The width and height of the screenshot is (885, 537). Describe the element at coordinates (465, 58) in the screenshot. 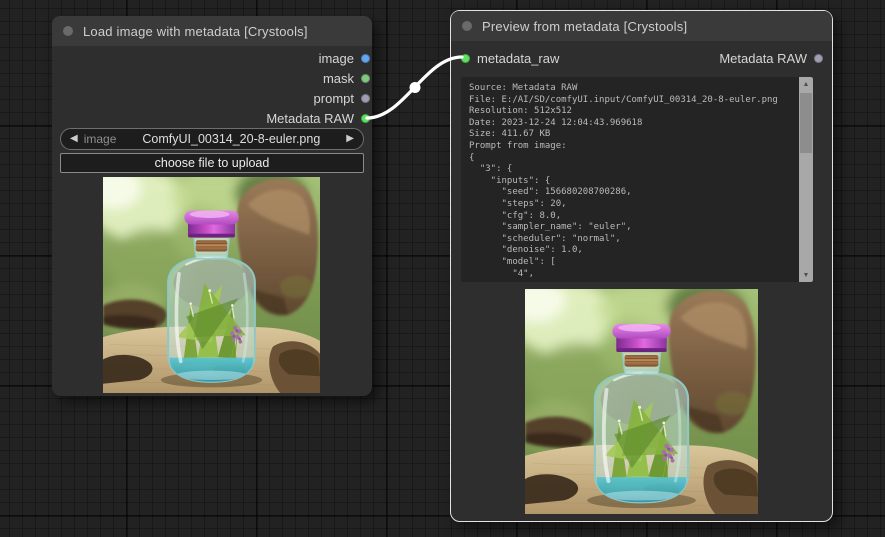

I see `input-dot-metadata-raw` at that location.